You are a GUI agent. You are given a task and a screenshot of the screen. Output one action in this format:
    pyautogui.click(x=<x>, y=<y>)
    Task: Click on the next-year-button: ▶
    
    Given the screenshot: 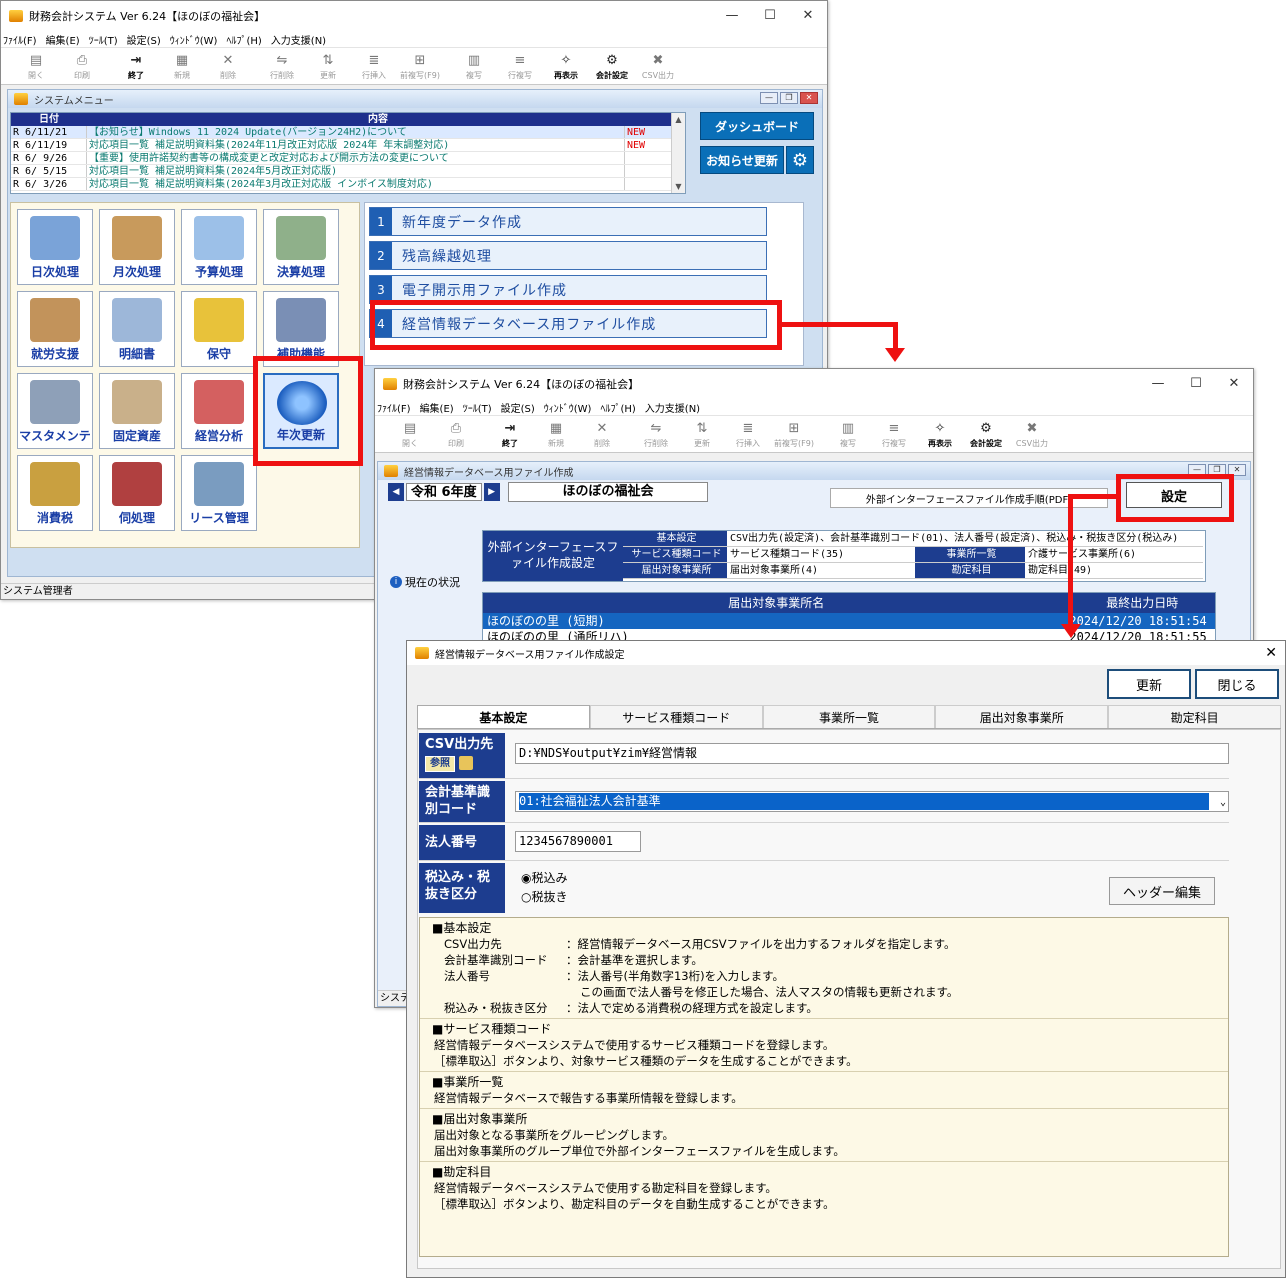 What is the action you would take?
    pyautogui.click(x=491, y=492)
    